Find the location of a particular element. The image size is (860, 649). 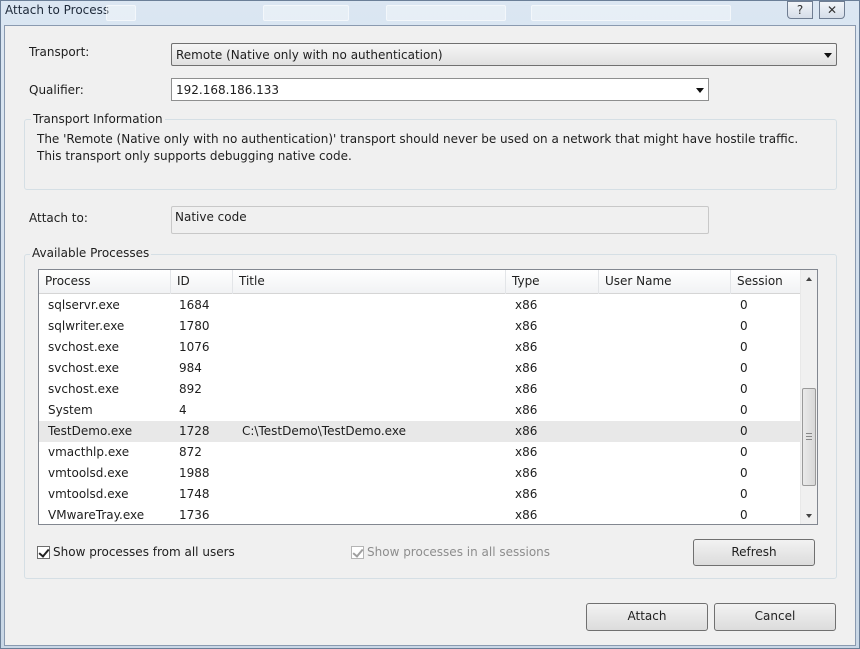

table-row: svchost.exe 892 x86 0 is located at coordinates (420, 389).